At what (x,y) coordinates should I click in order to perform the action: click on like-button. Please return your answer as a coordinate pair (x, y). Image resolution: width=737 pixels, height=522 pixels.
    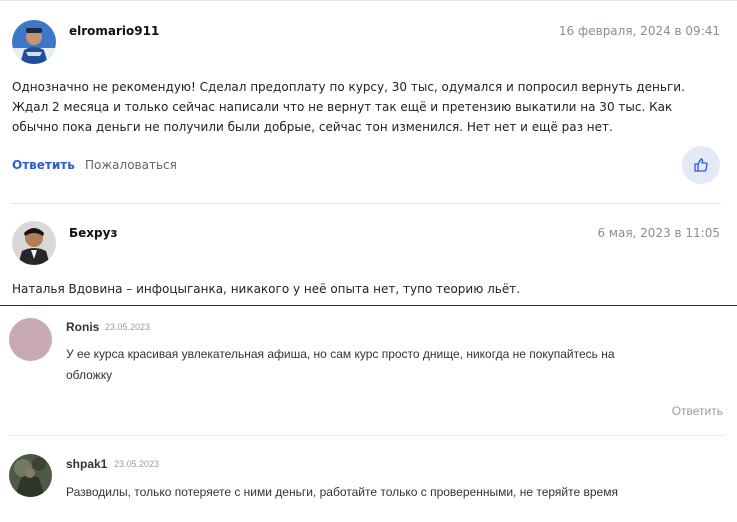
    Looking at the image, I should click on (701, 165).